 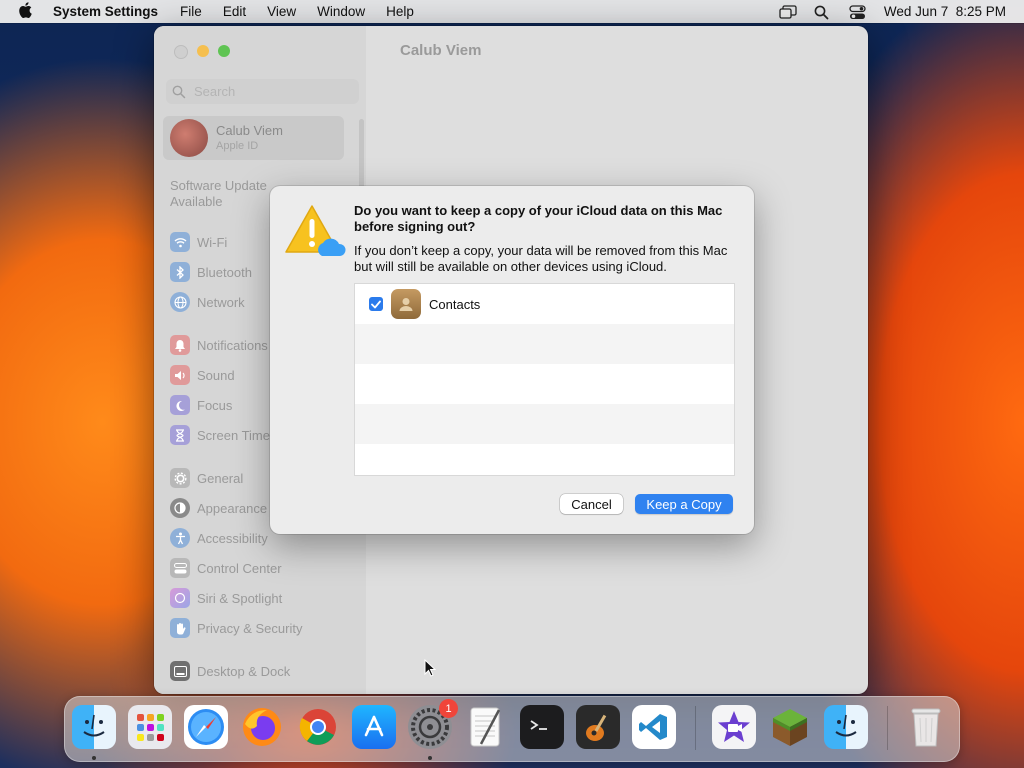 I want to click on safari-dock-icon, so click(x=206, y=727).